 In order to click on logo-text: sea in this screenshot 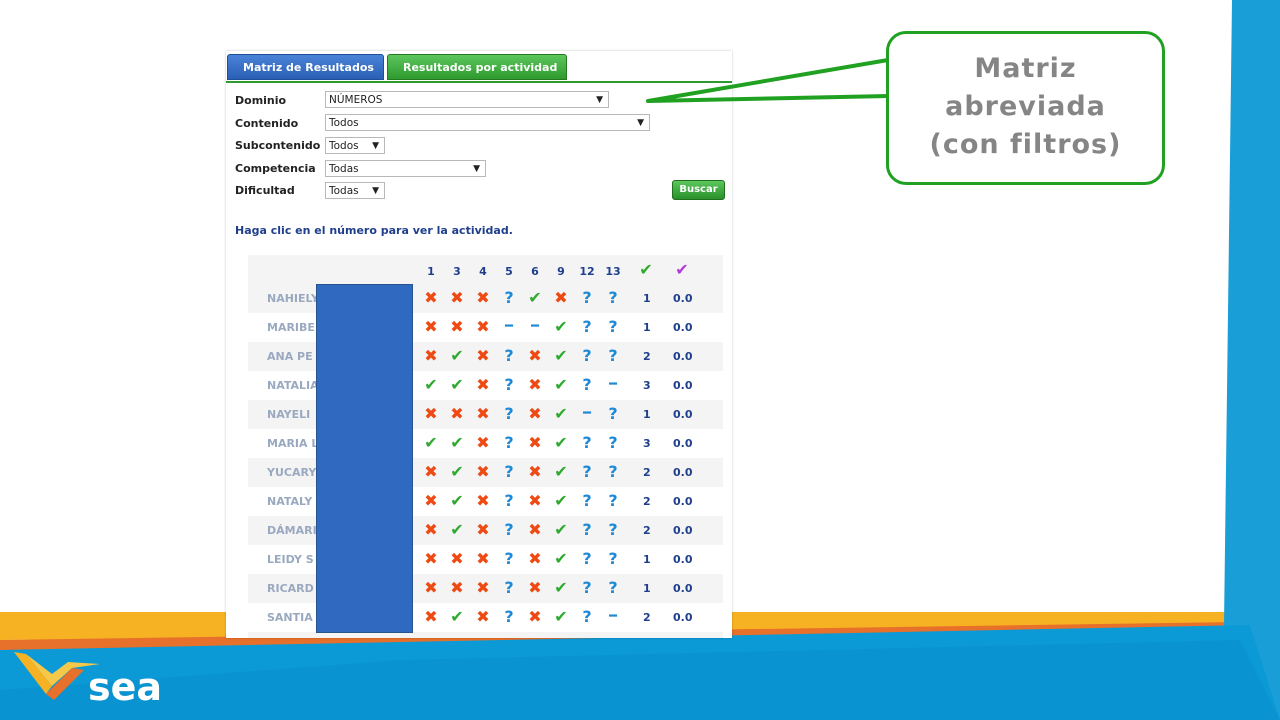, I will do `click(125, 686)`.